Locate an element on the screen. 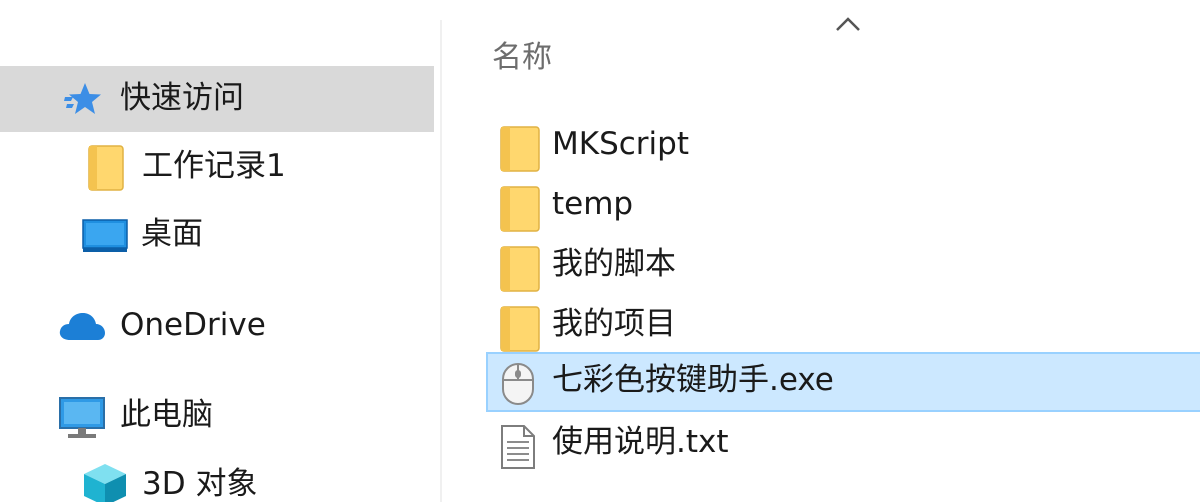 The height and width of the screenshot is (502, 1200). file-row-readme-txt: 使用说明.txt is located at coordinates (843, 443).